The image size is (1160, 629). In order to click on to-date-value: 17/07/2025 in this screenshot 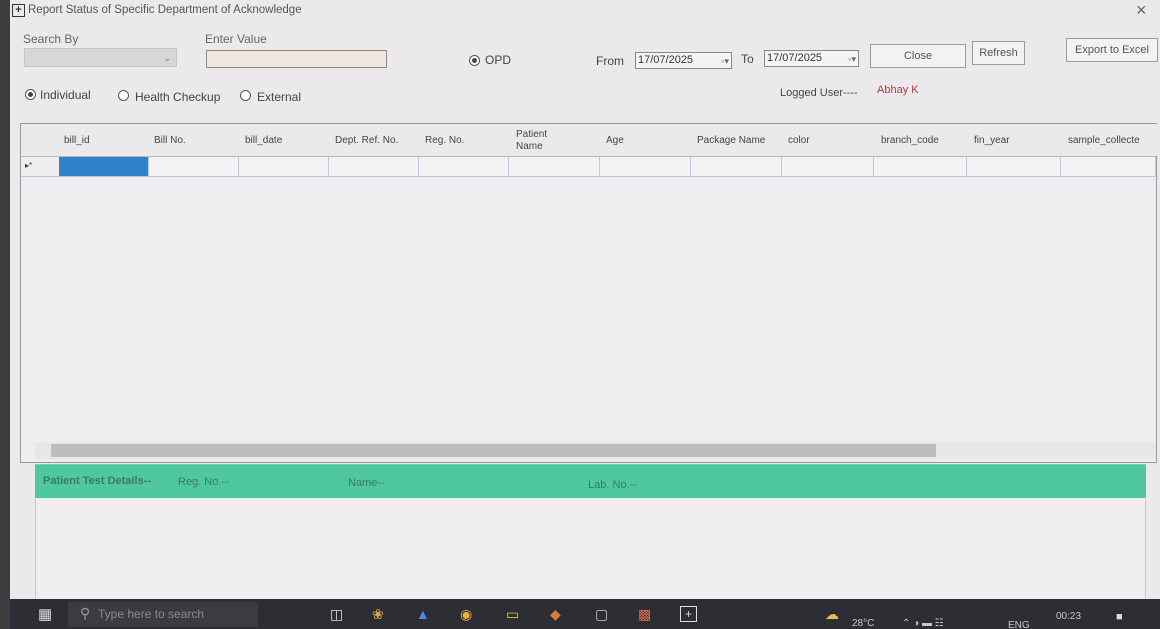, I will do `click(795, 58)`.